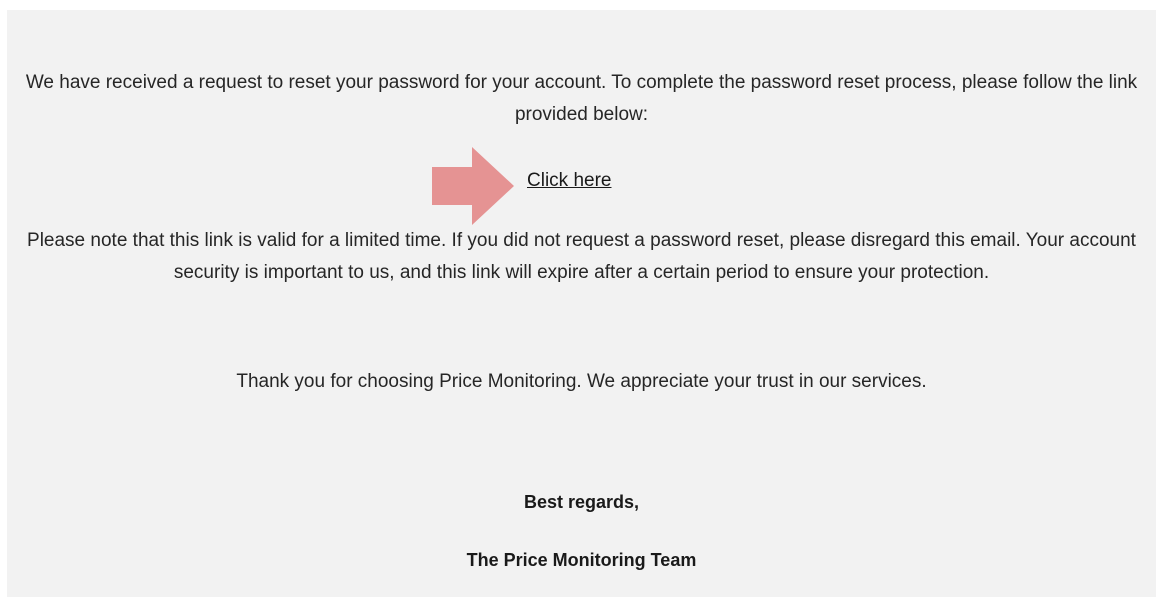  I want to click on reset-link-row: Click here, so click(581, 186).